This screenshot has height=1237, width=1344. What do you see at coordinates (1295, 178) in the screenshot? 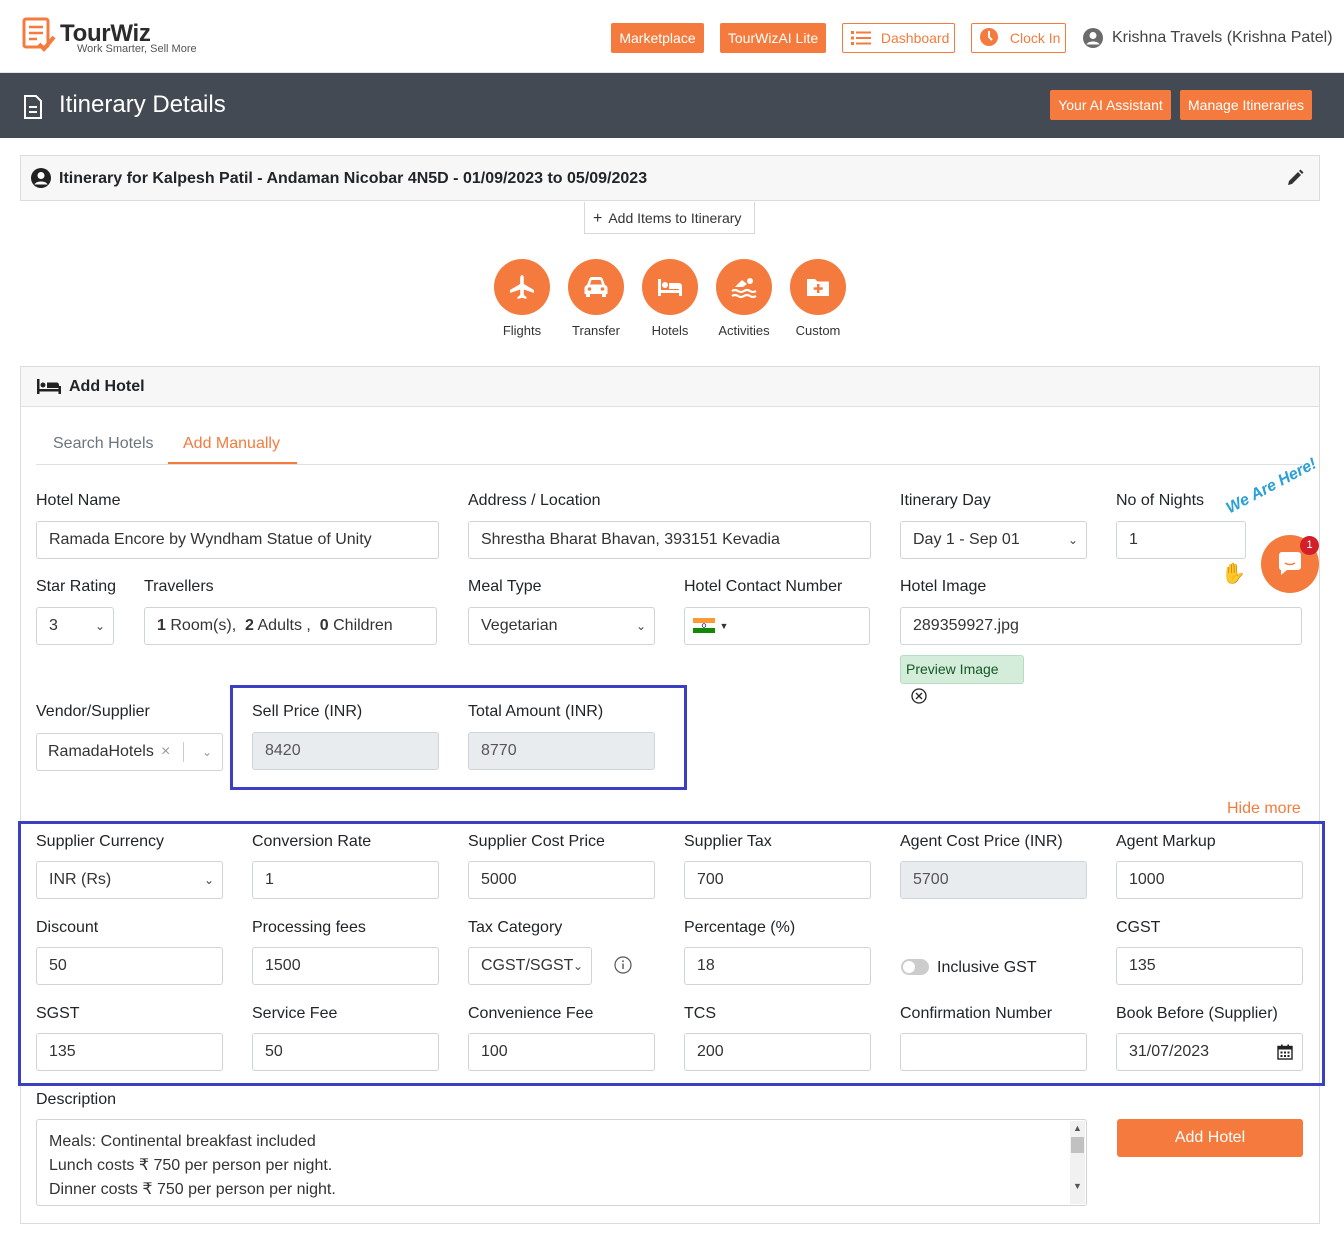
I see `edit-pencil-icon` at bounding box center [1295, 178].